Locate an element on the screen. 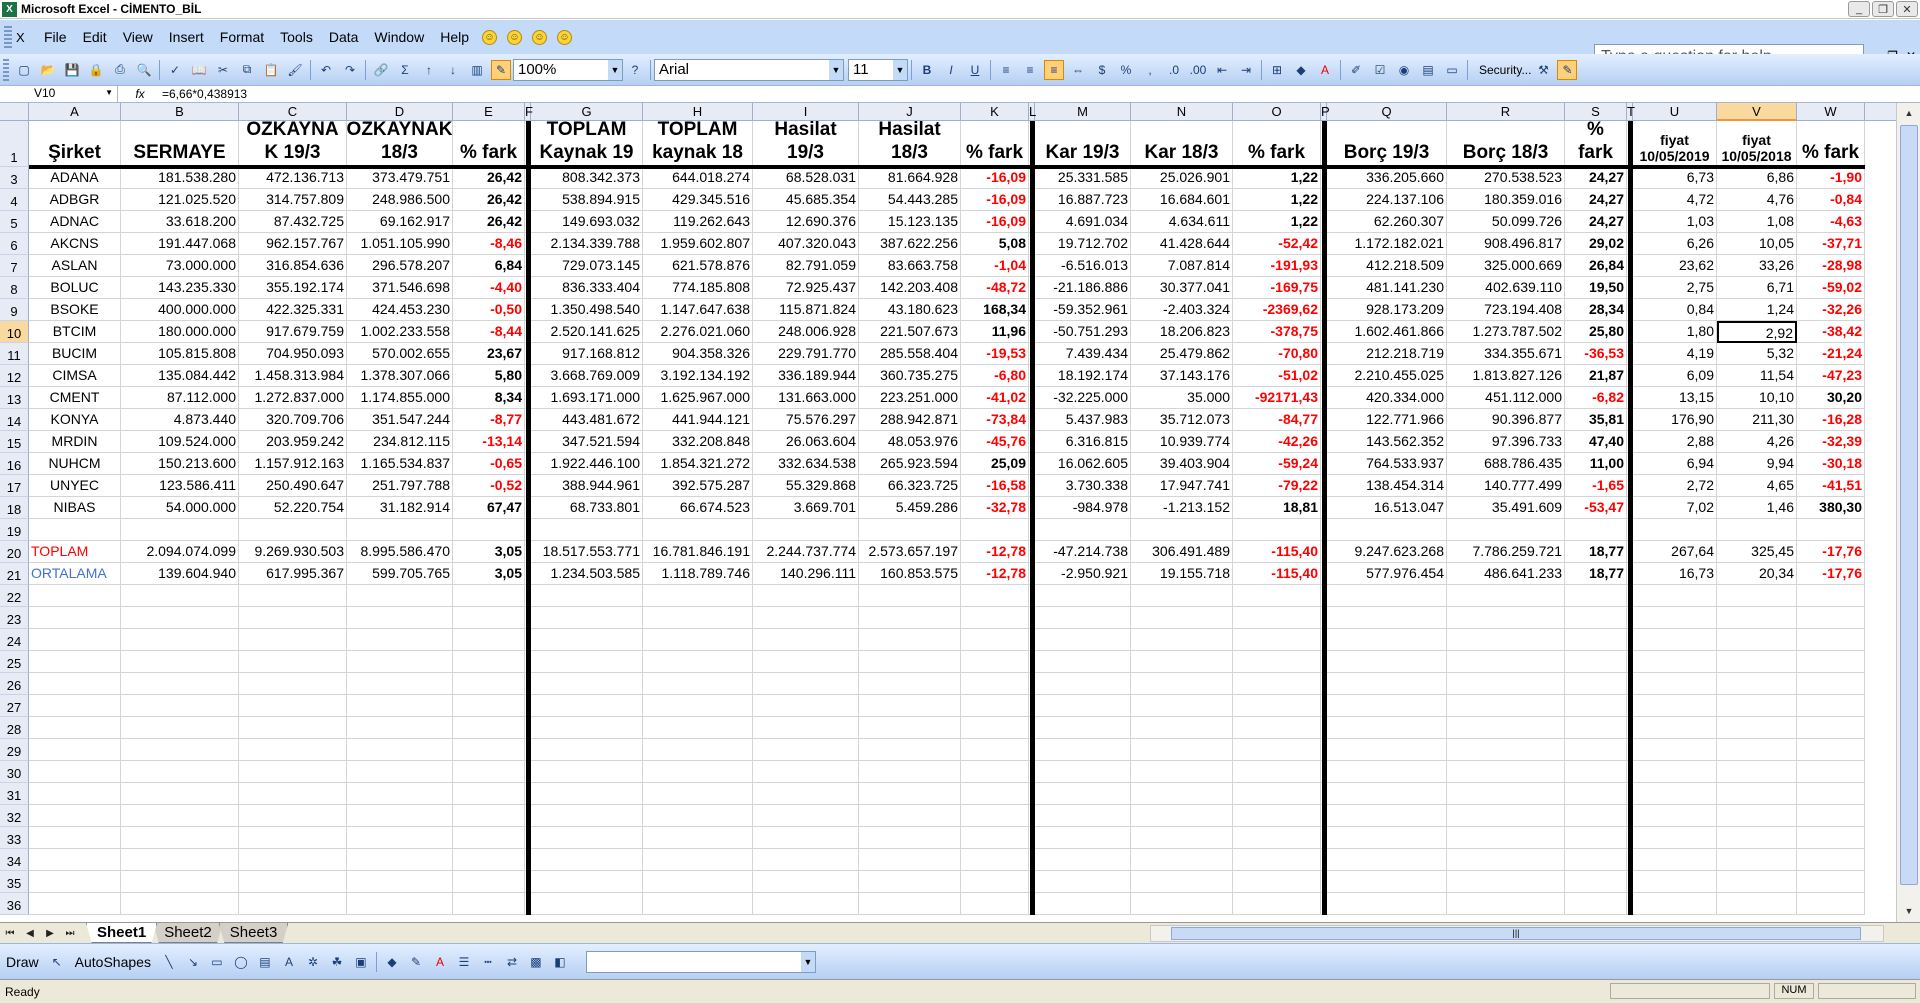  cell-k18: -32,78 is located at coordinates (995, 508).